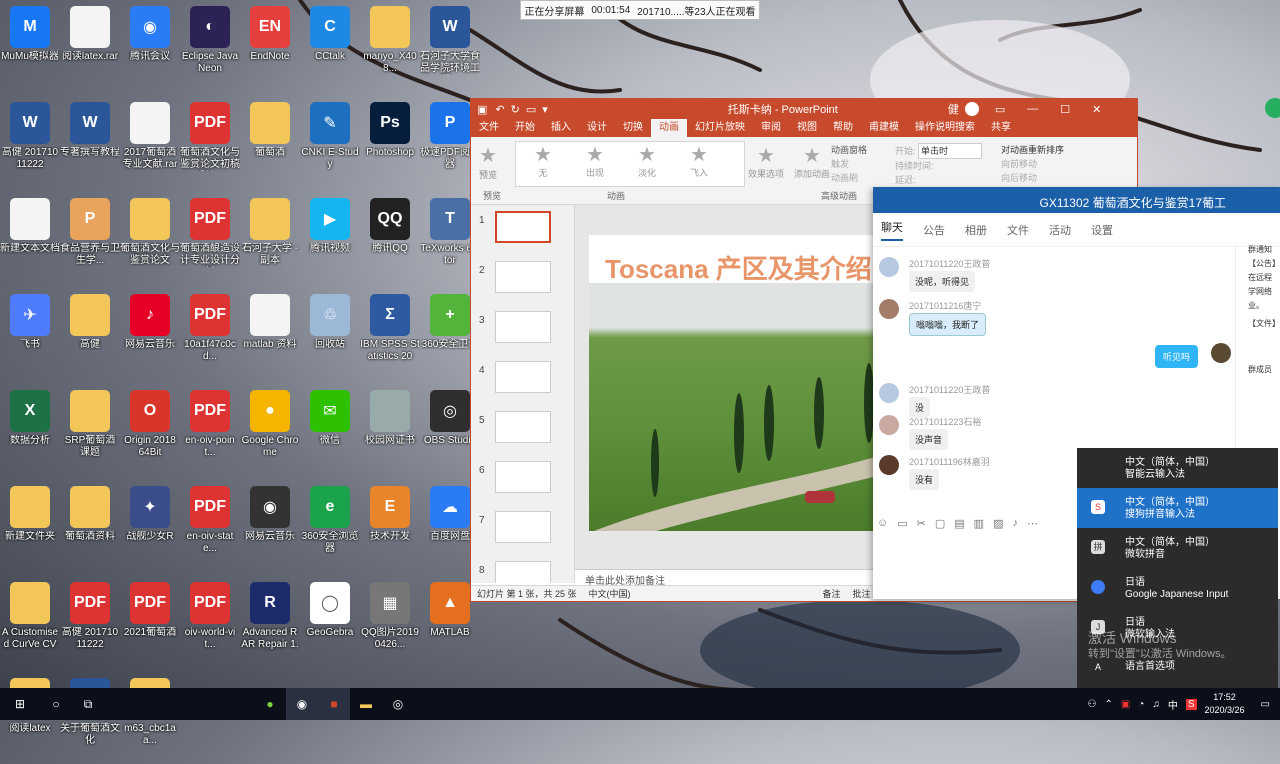 The height and width of the screenshot is (764, 1280). Describe the element at coordinates (979, 523) in the screenshot. I see `doc-icon: ▥` at that location.